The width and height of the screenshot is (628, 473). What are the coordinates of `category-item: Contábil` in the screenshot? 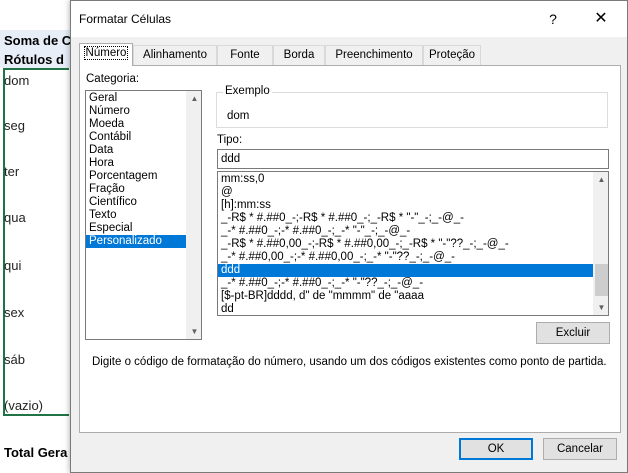 It's located at (136, 137).